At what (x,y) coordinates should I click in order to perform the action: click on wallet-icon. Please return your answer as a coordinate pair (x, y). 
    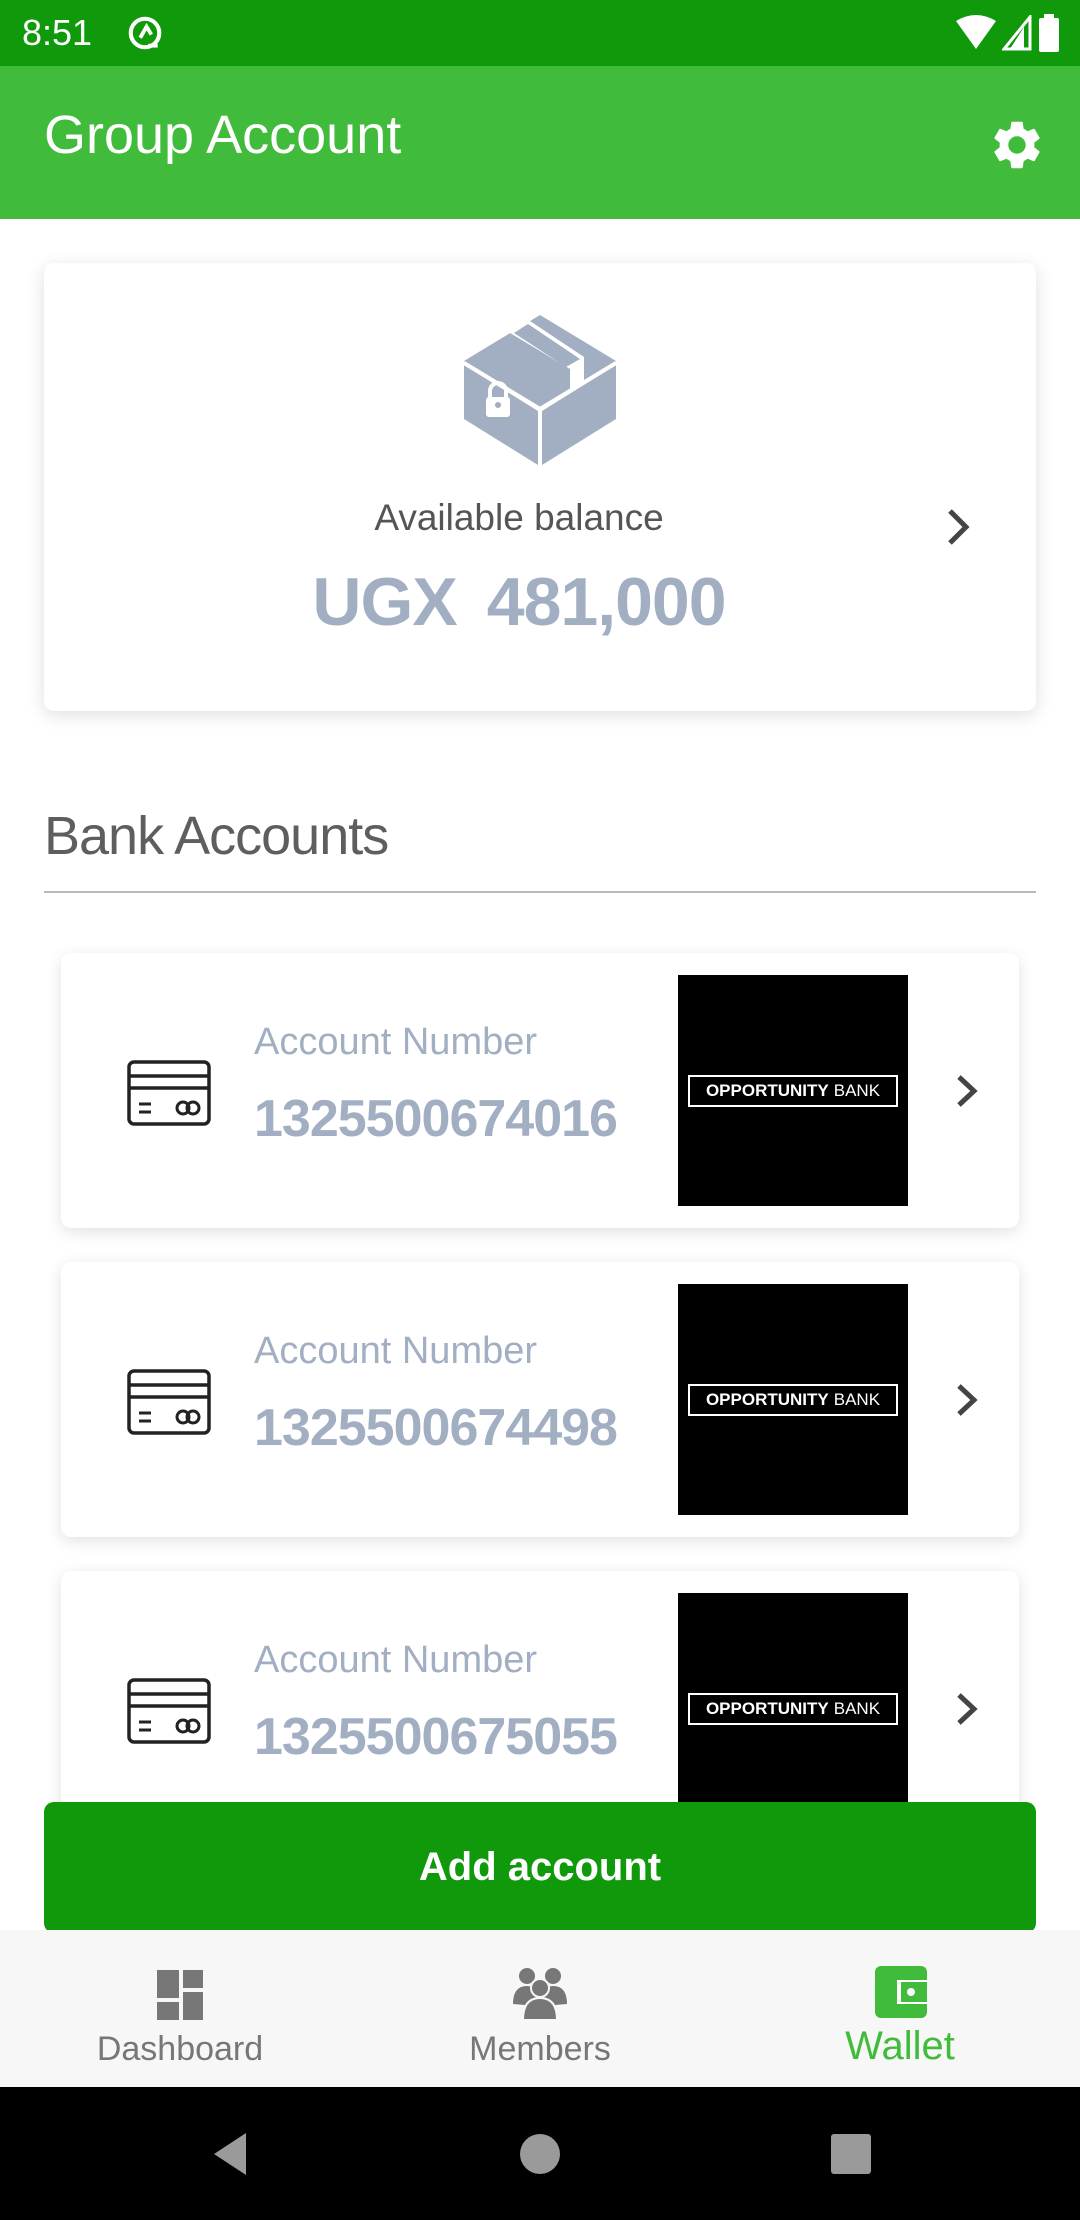
    Looking at the image, I should click on (901, 1992).